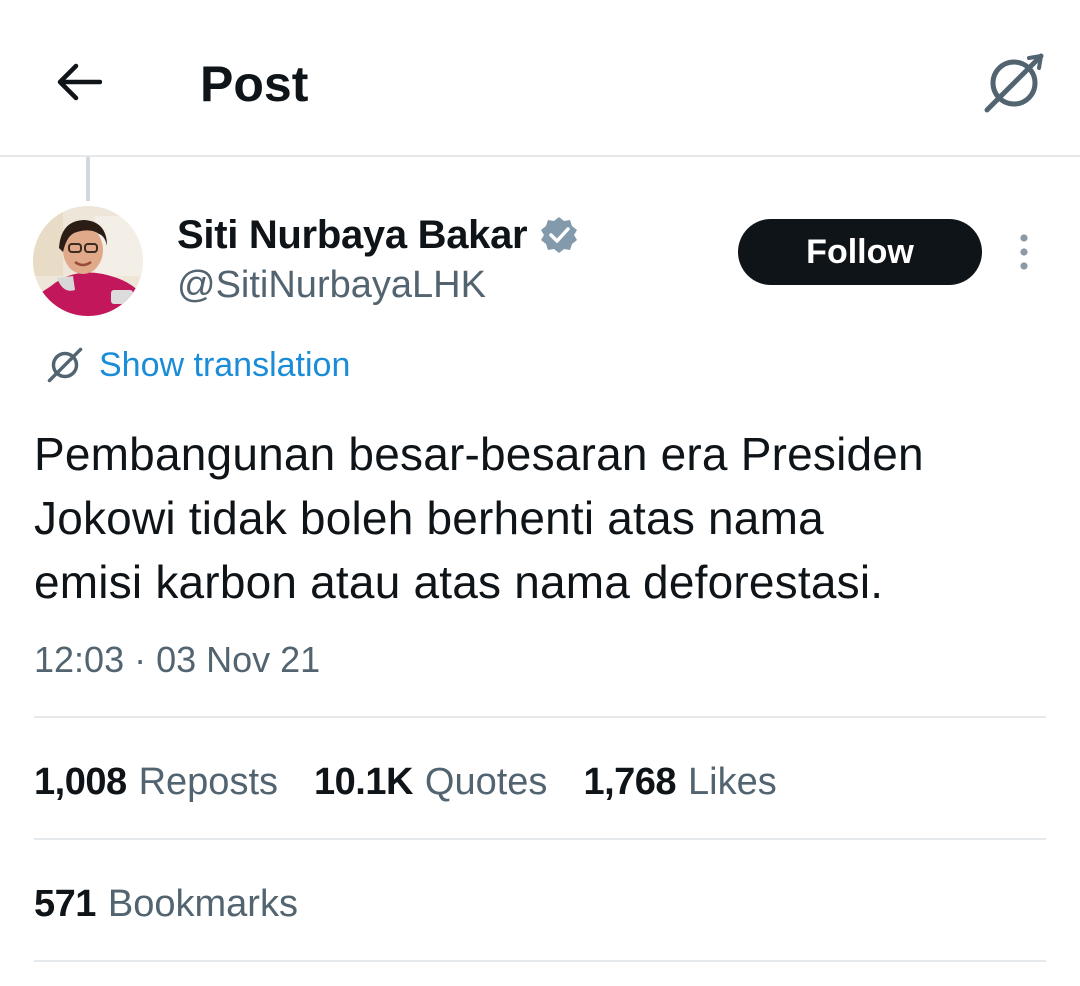 Image resolution: width=1080 pixels, height=986 pixels. I want to click on engagement-stats: 1,008 Reposts 10.1K Quotes 1,768 Likes, so click(423, 782).